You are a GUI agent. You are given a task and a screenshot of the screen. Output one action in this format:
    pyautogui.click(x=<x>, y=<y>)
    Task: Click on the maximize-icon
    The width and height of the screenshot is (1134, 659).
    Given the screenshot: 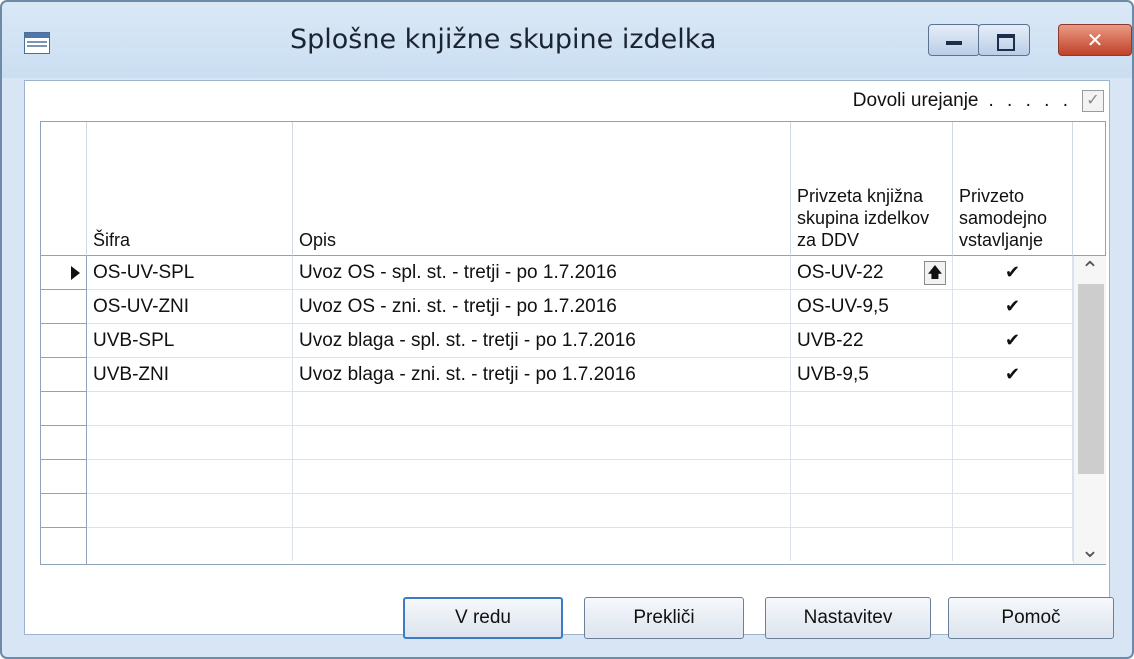 What is the action you would take?
    pyautogui.click(x=1006, y=42)
    